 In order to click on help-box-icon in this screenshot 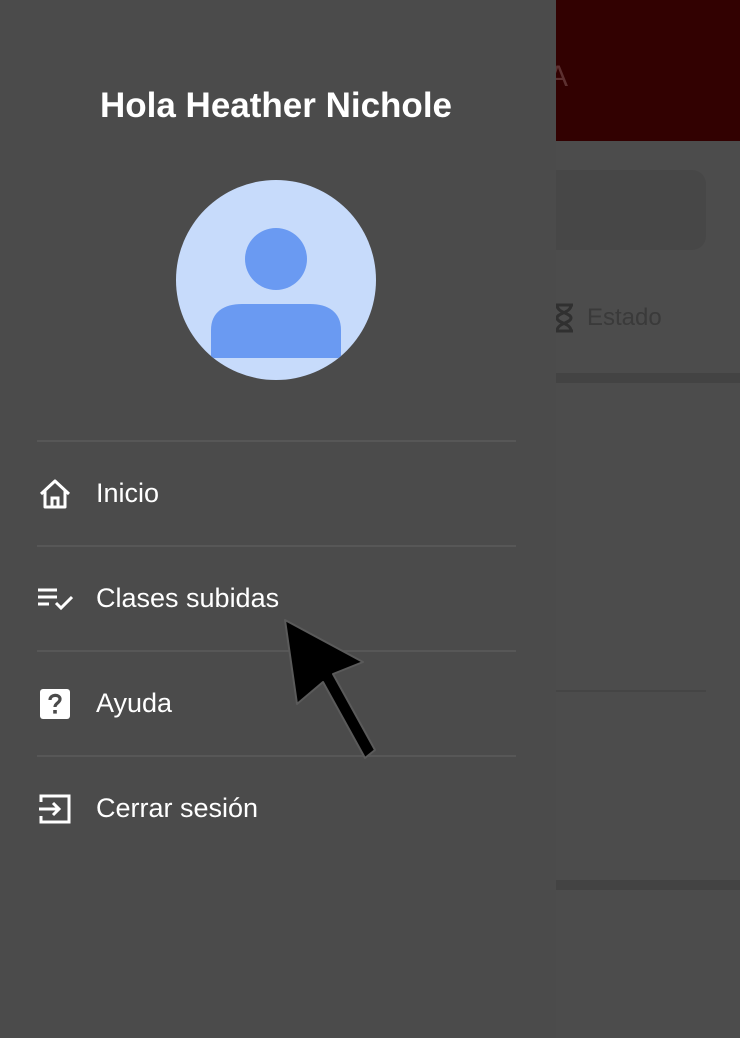, I will do `click(55, 704)`.